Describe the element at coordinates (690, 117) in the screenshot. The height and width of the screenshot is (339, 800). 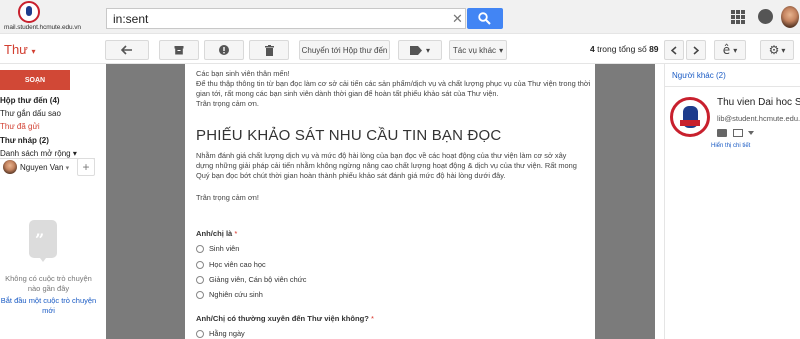
I see `contact-avatar` at that location.